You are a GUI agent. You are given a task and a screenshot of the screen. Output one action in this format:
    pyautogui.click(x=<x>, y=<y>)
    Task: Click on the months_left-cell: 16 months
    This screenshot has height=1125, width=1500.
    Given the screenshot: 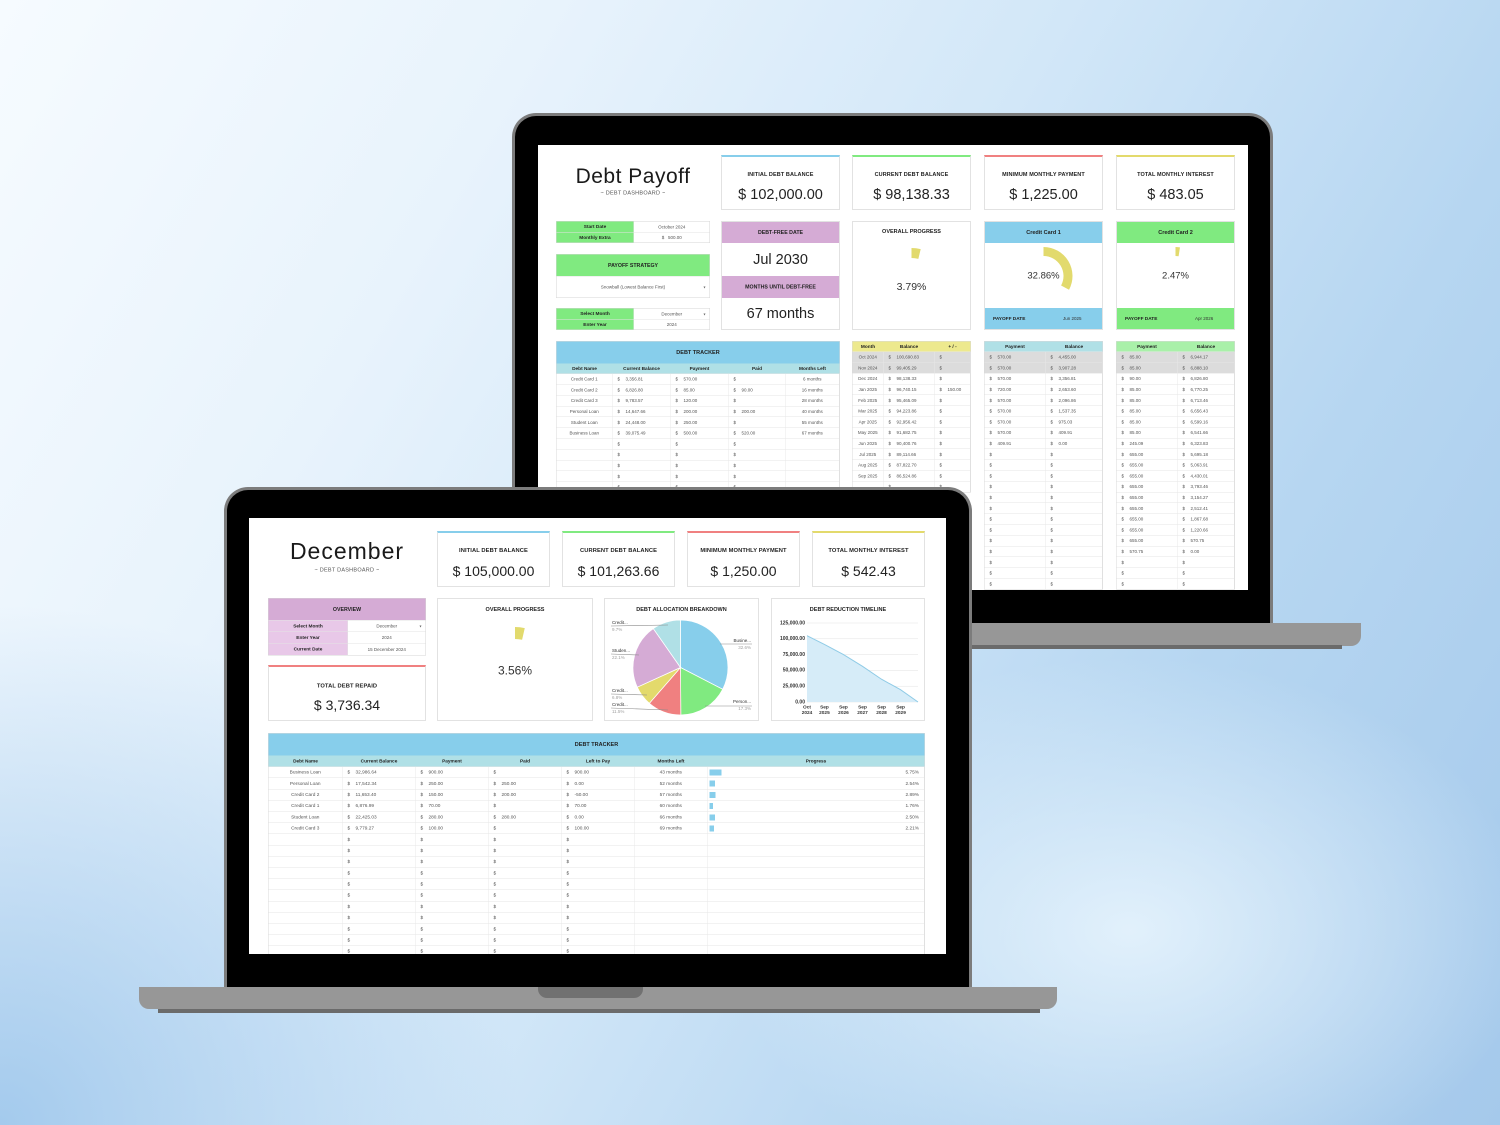 What is the action you would take?
    pyautogui.click(x=813, y=390)
    